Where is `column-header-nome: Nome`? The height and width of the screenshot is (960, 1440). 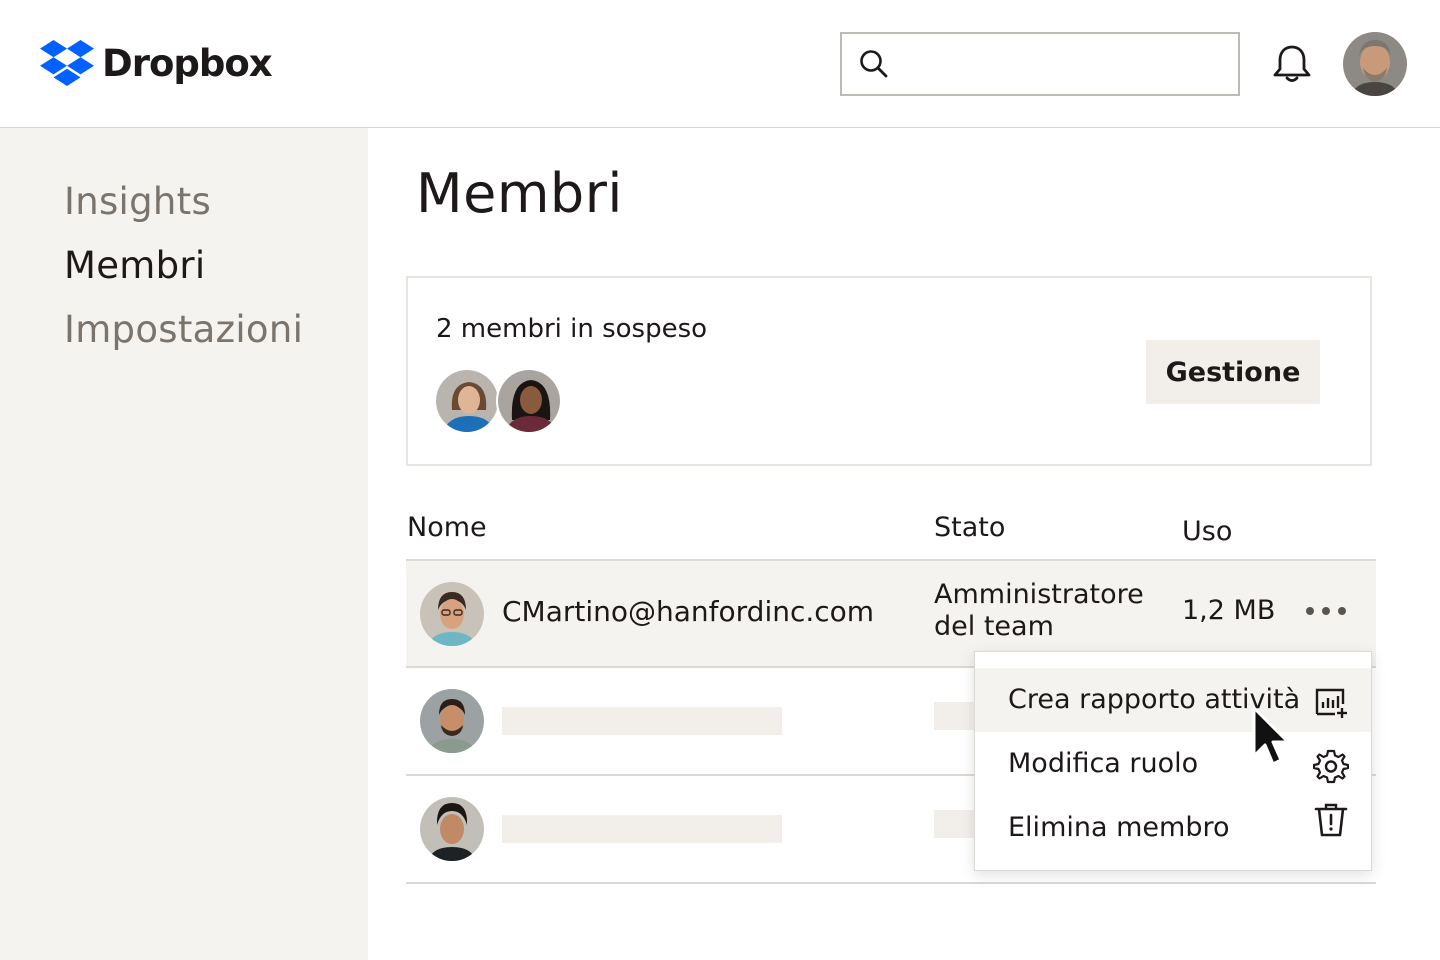
column-header-nome: Nome is located at coordinates (447, 527).